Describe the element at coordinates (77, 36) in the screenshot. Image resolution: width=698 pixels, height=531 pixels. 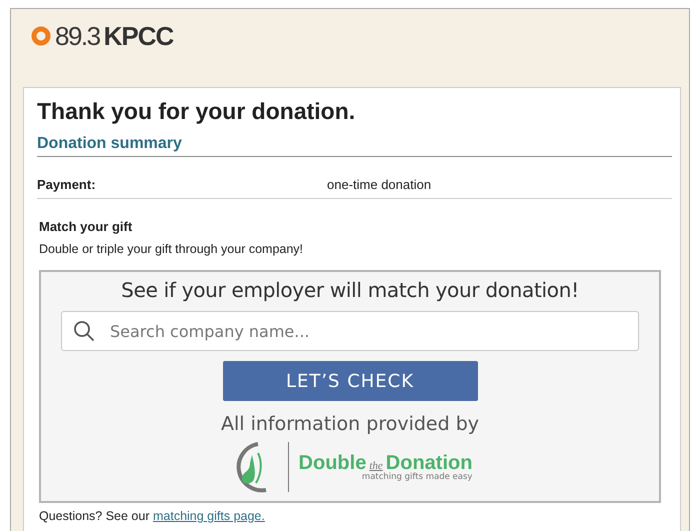
I see `logo-frequency: 89.3` at that location.